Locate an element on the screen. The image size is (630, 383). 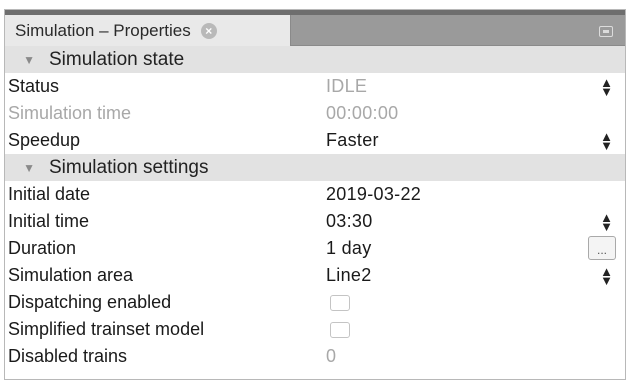
section-title: Simulation state is located at coordinates (117, 59).